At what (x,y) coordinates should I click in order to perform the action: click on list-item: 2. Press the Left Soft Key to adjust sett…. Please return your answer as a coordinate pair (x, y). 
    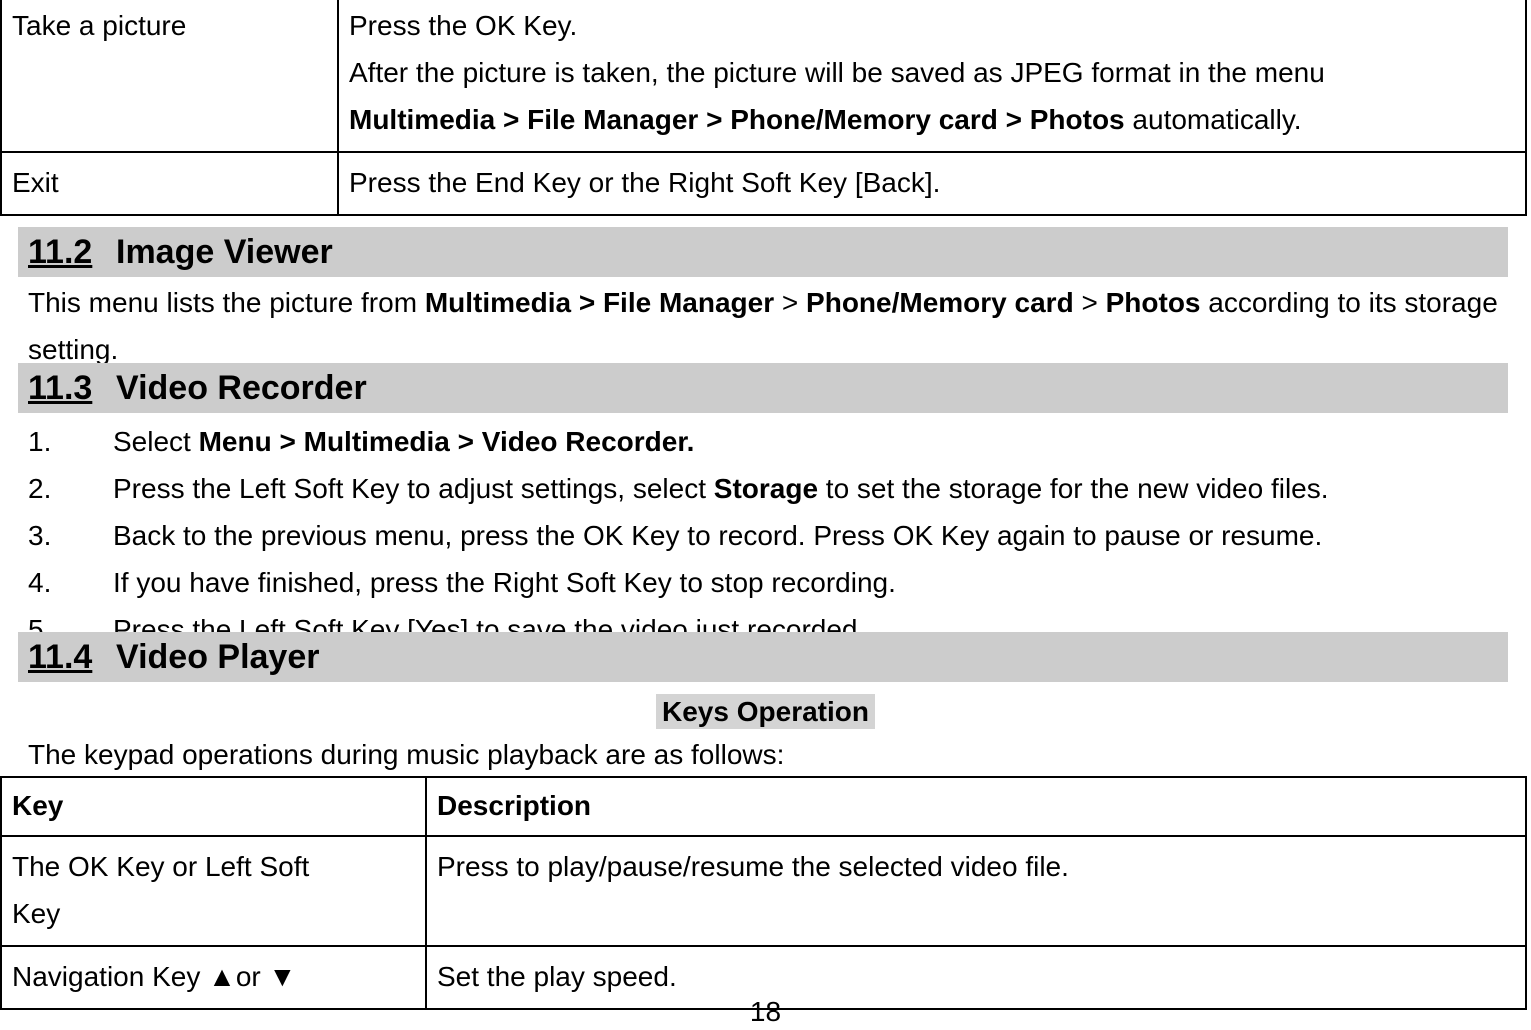
    Looking at the image, I should click on (775, 488).